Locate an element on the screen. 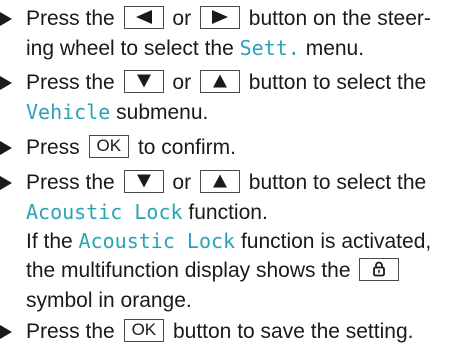 The height and width of the screenshot is (348, 462). step-4-line-1: Press the or button to select the is located at coordinates (226, 182).